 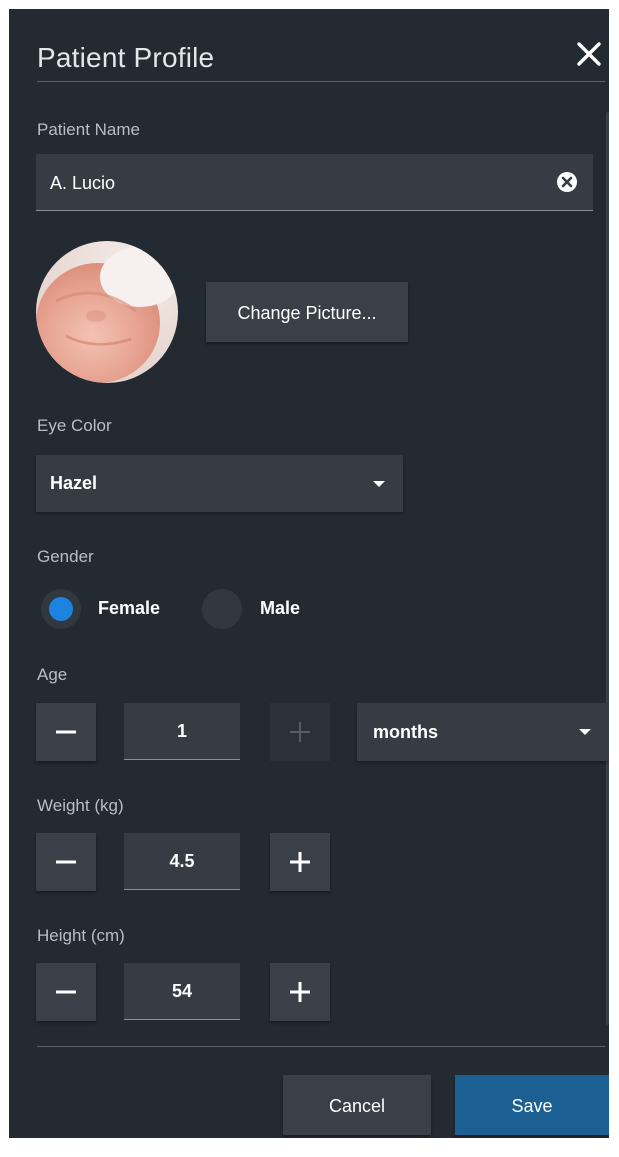 I want to click on weight-increment-button, so click(x=300, y=862).